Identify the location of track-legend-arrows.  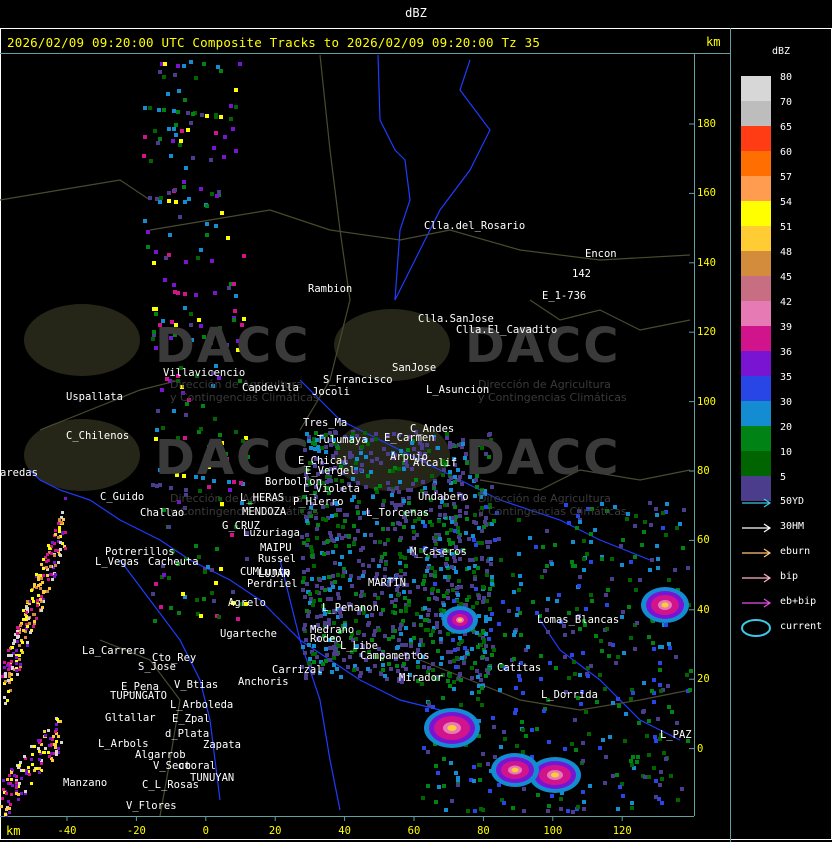
(756, 567).